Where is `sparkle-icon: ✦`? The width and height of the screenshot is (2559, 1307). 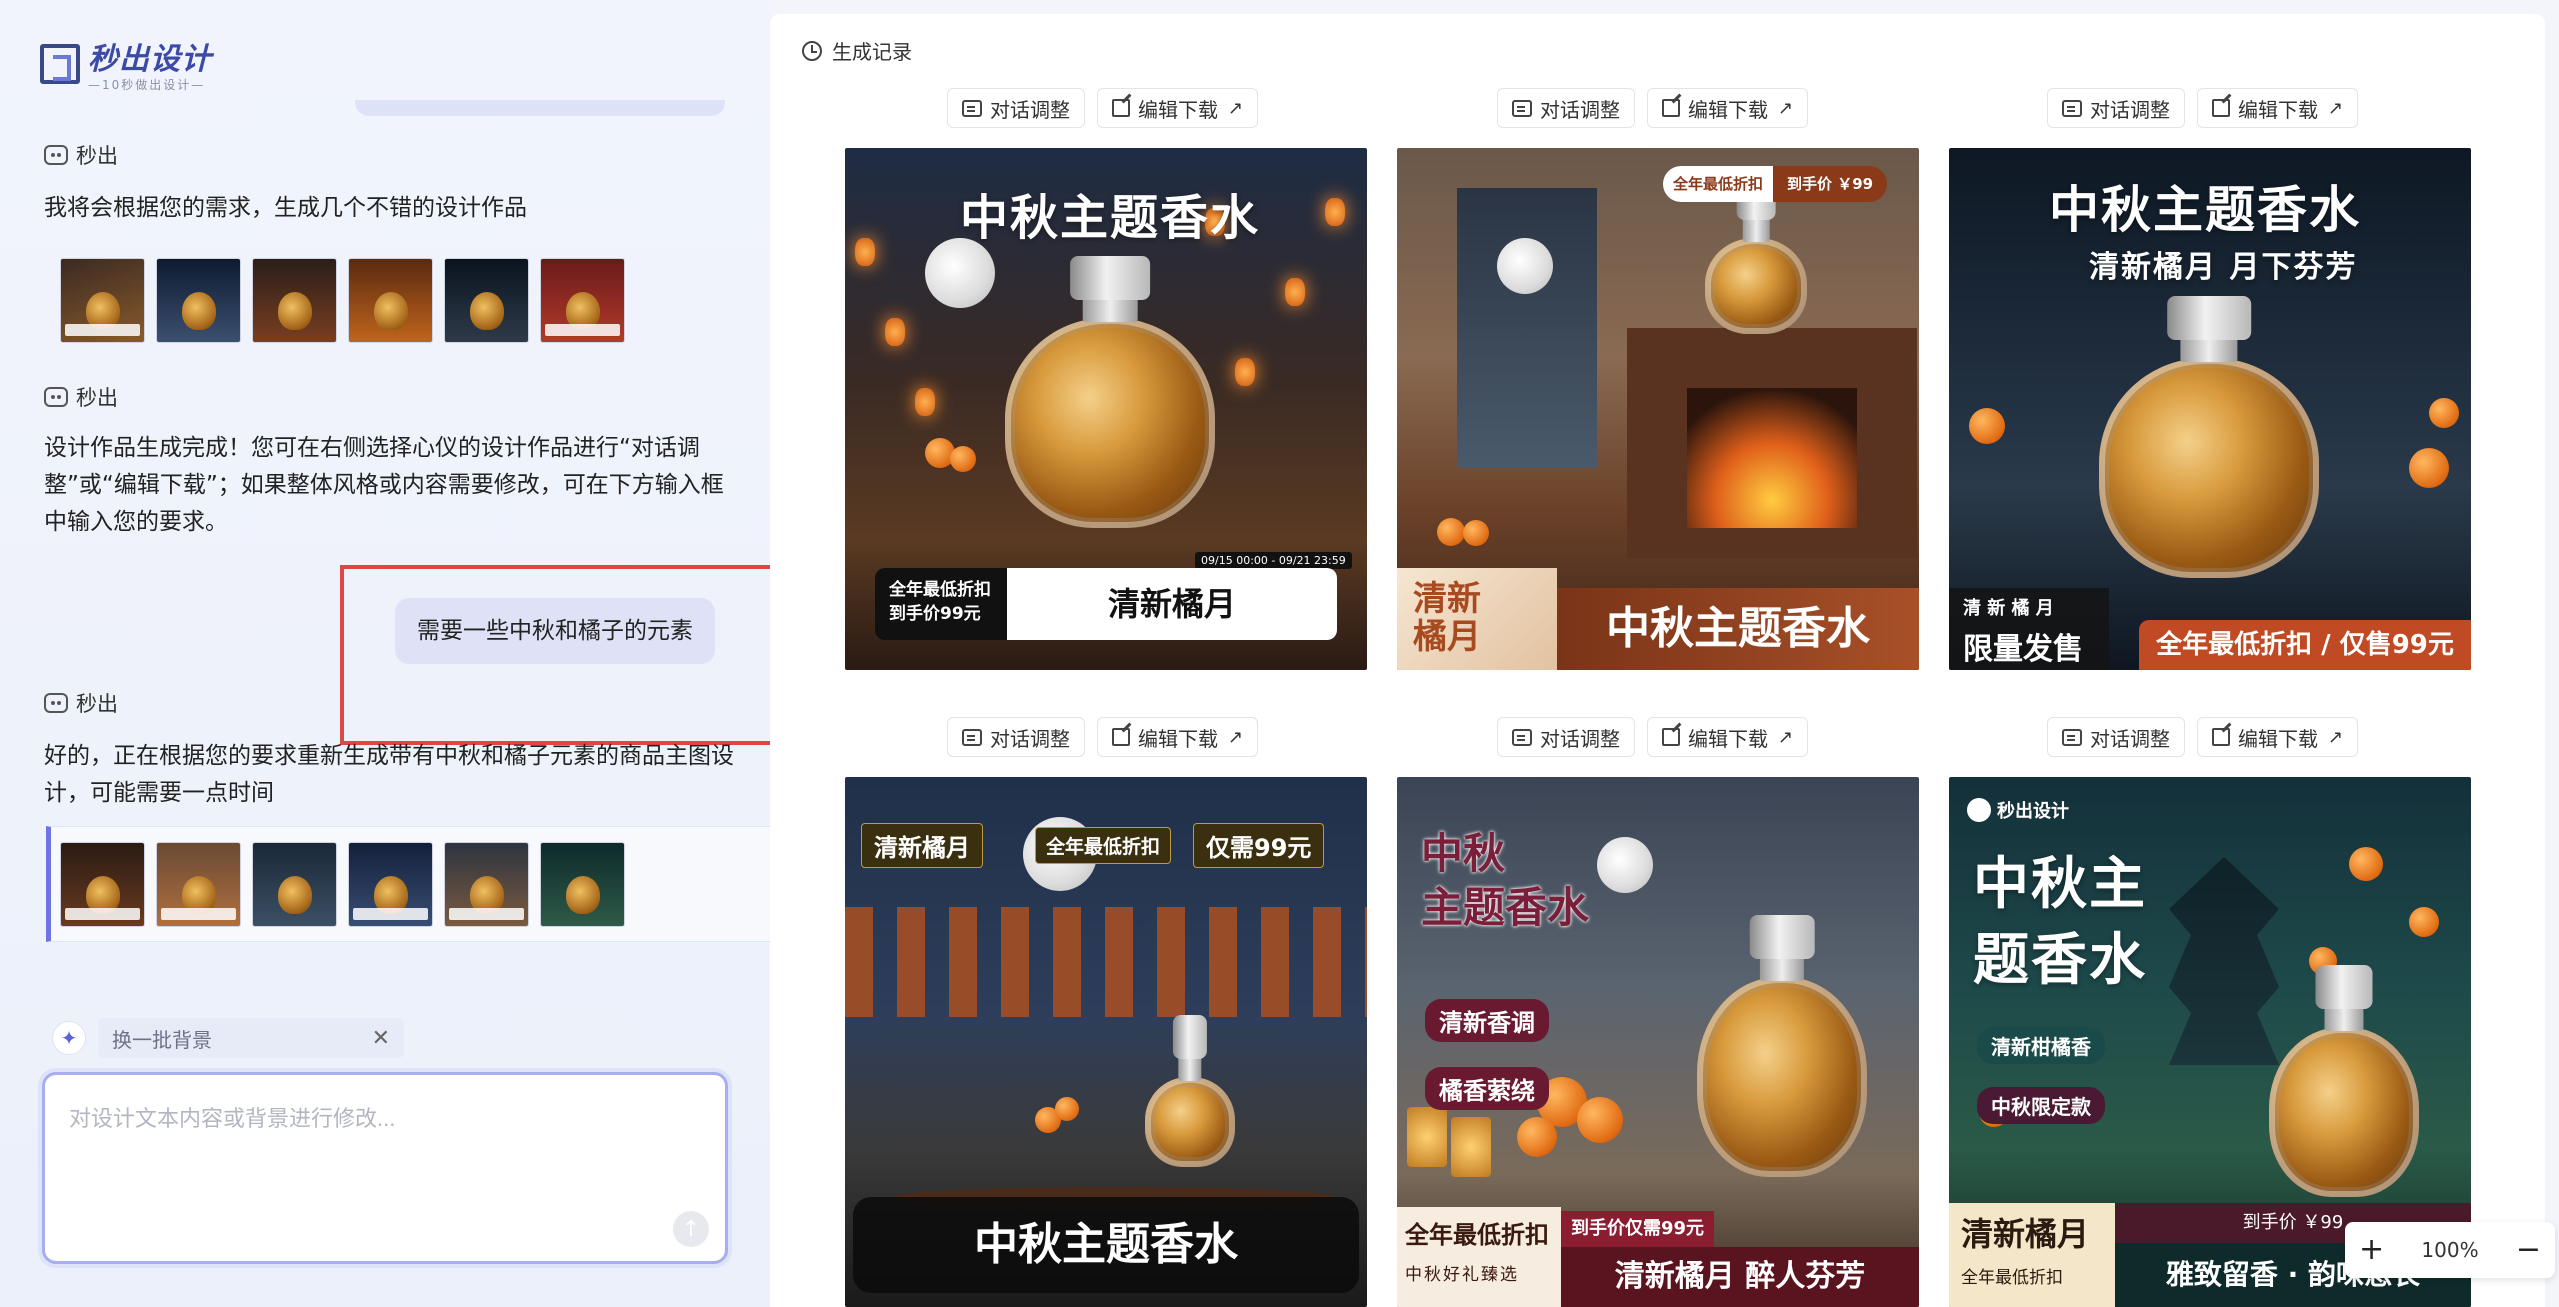 sparkle-icon: ✦ is located at coordinates (69, 1038).